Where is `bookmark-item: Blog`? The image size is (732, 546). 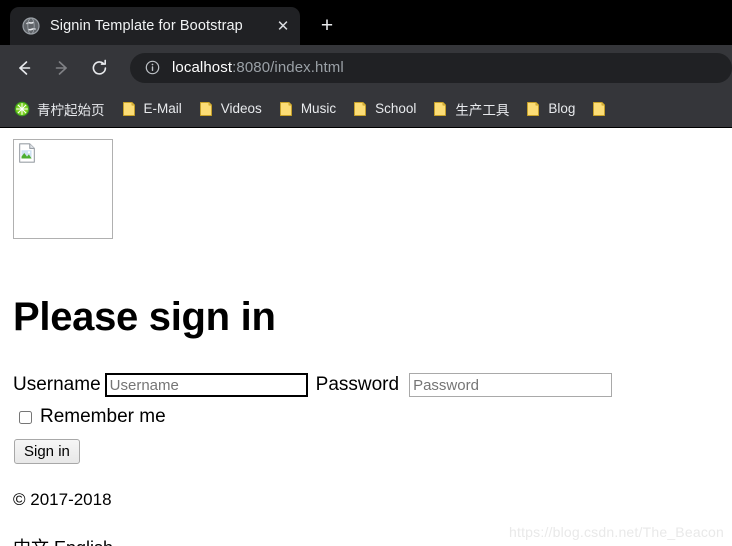
bookmark-item: Blog is located at coordinates (550, 109).